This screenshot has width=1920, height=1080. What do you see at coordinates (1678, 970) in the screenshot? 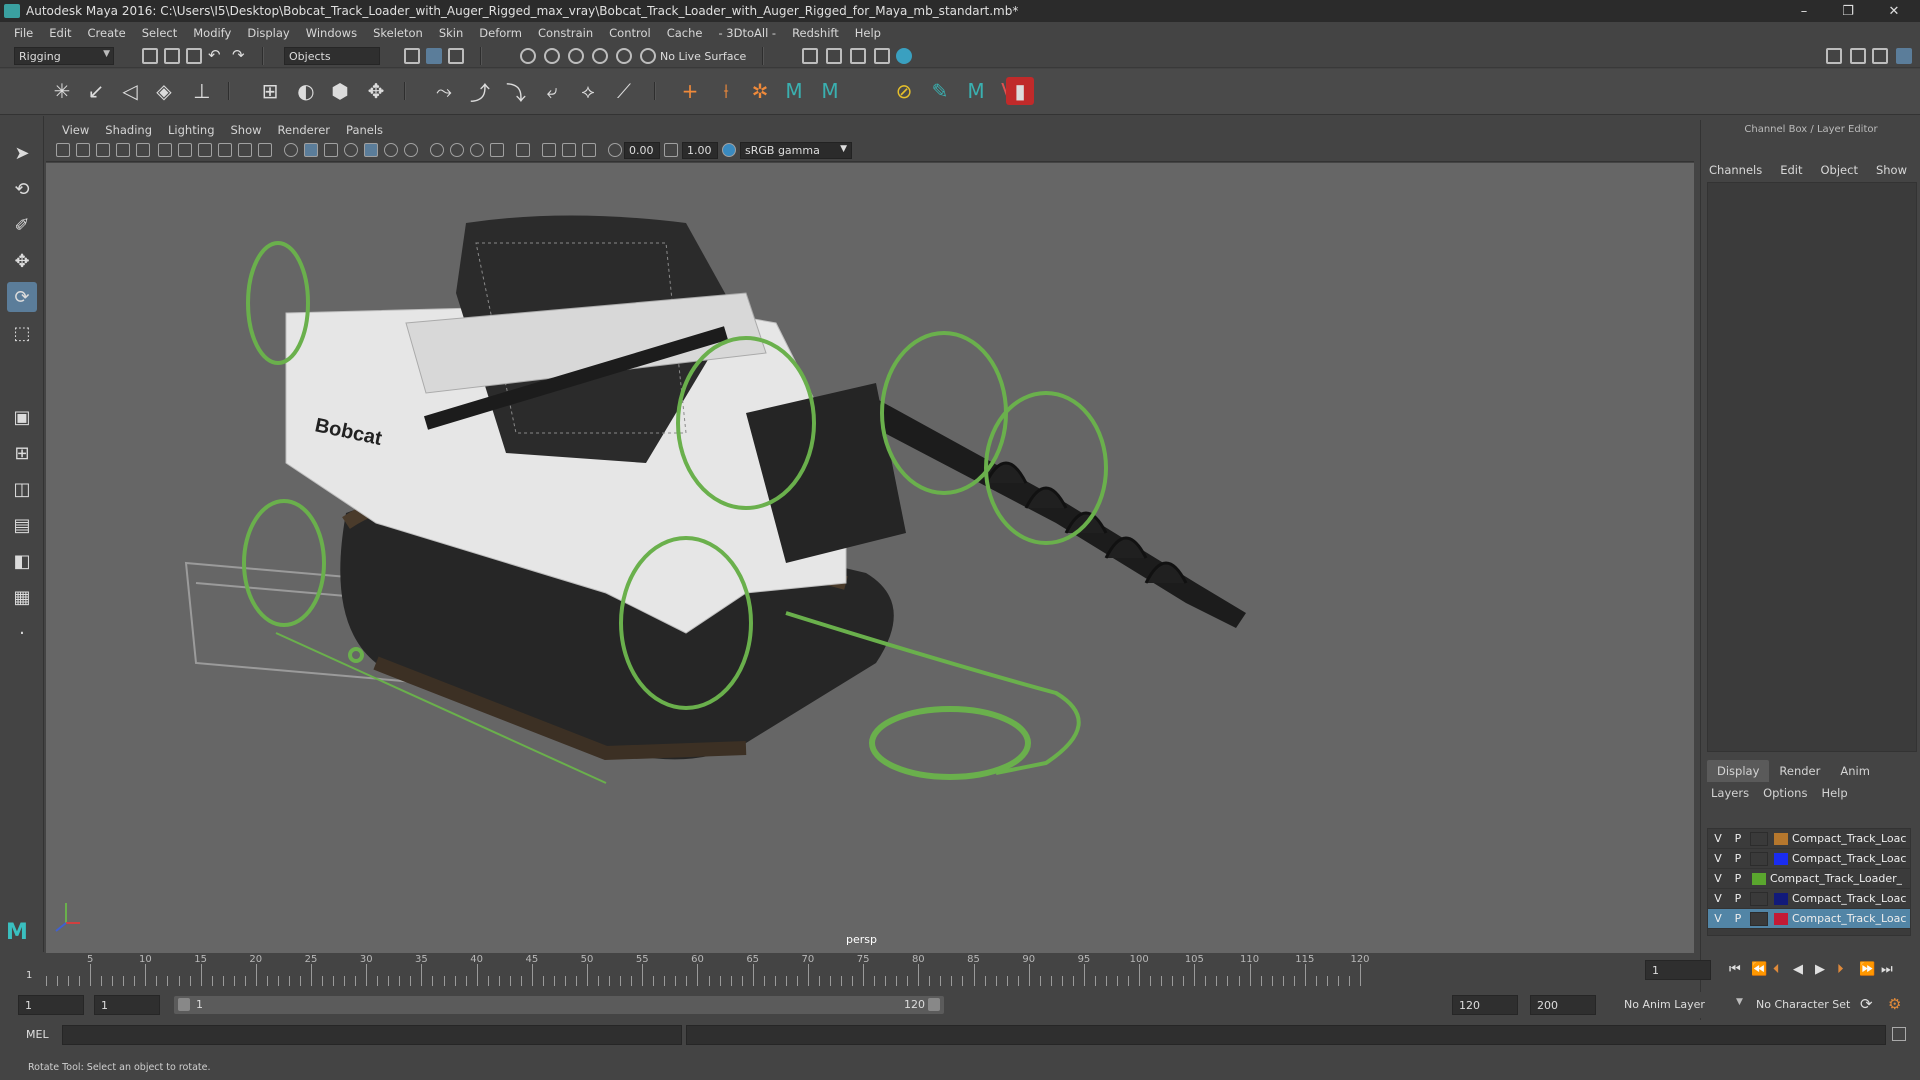
I see `current-frame-field: 1` at bounding box center [1678, 970].